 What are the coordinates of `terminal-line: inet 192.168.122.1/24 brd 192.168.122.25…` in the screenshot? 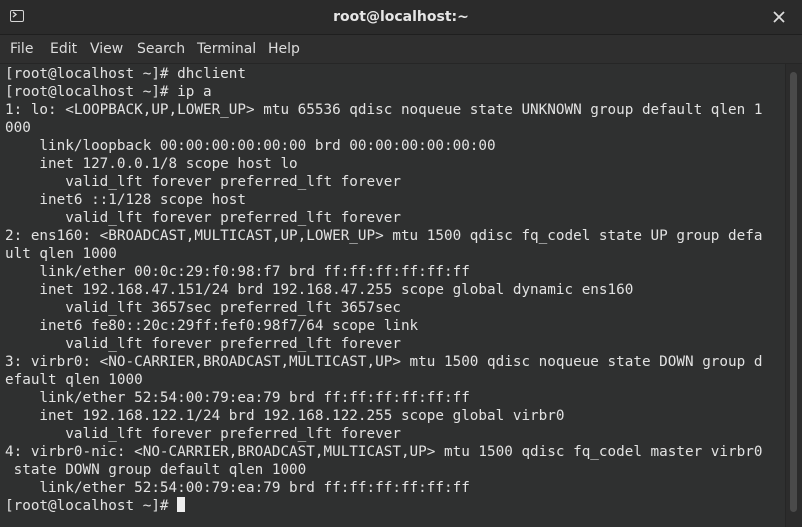 It's located at (285, 416).